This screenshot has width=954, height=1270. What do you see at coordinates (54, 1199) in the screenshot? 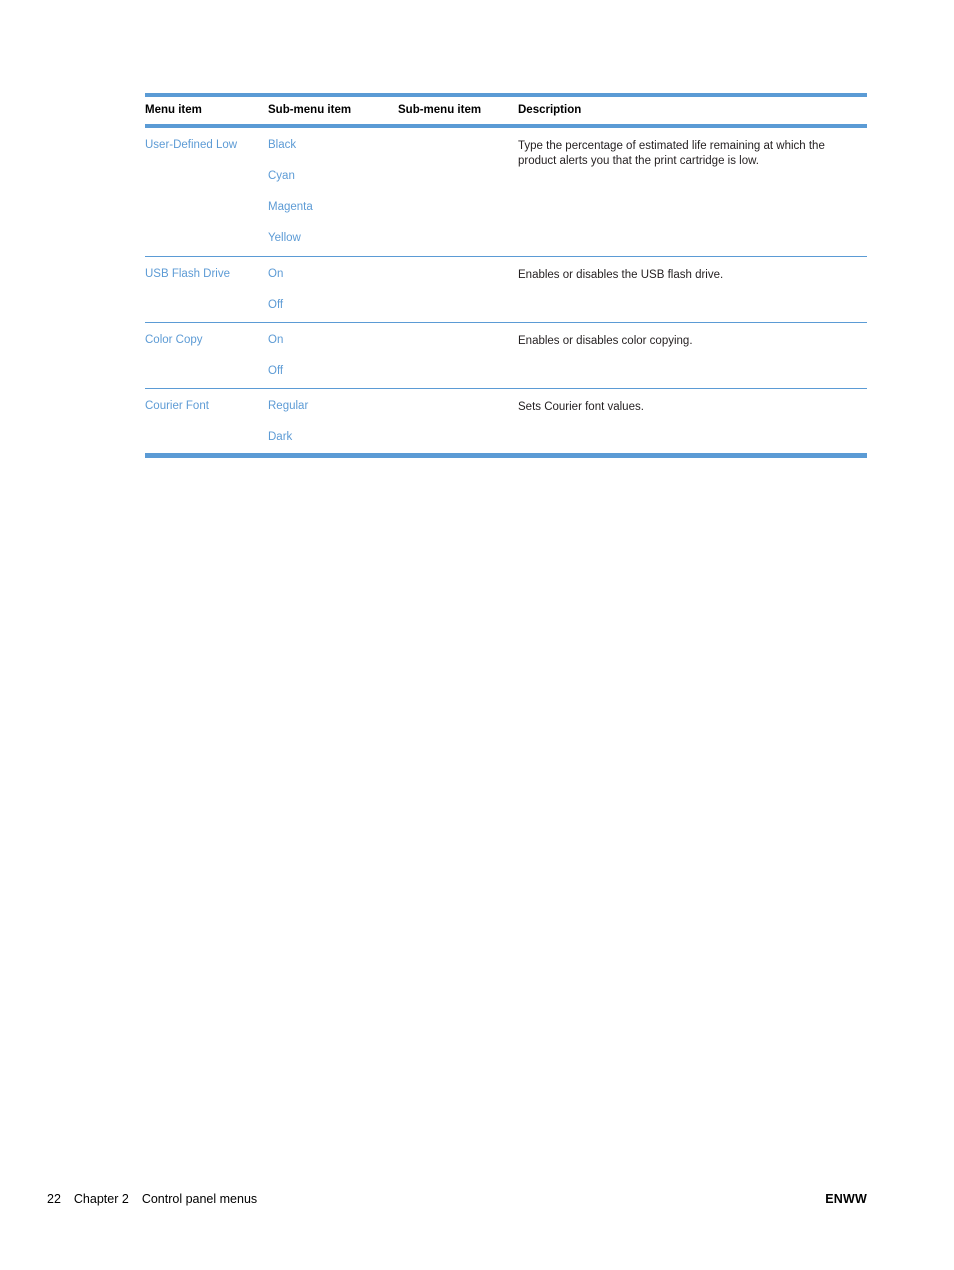
I see `footer-page-number: 22` at bounding box center [54, 1199].